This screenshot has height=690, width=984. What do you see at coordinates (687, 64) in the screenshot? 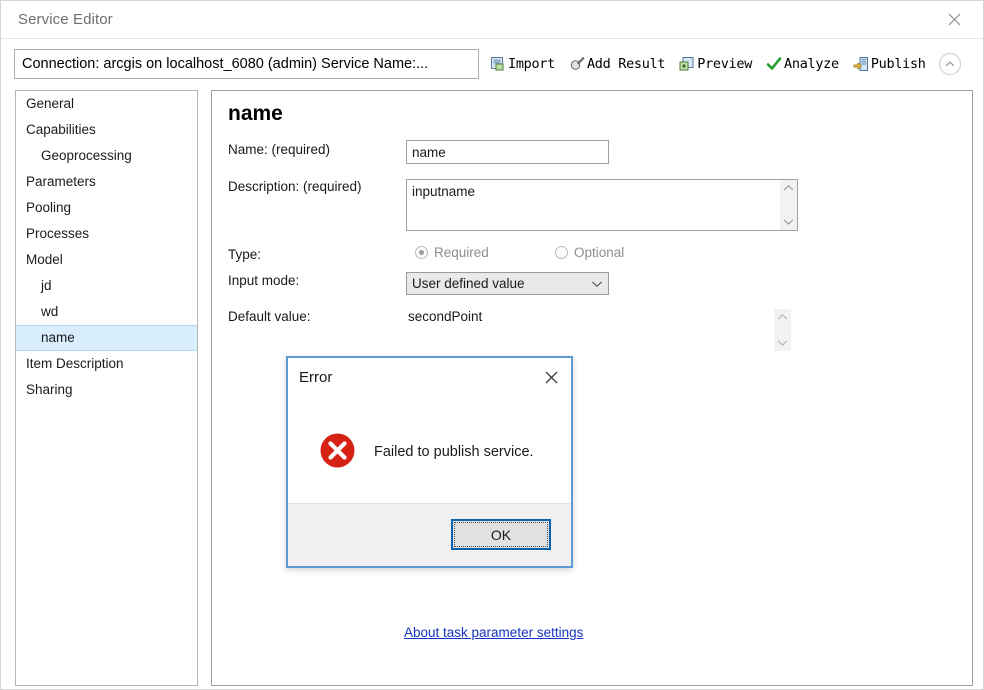
I see `preview-icon` at bounding box center [687, 64].